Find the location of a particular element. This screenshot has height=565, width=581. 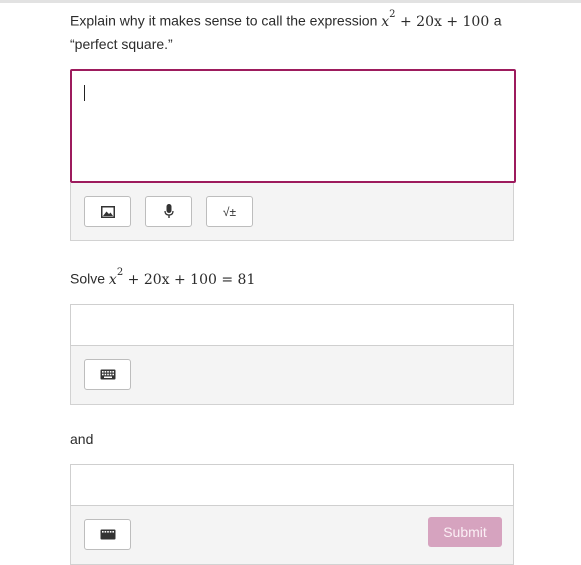

editor-toolbar: √± is located at coordinates (292, 212).